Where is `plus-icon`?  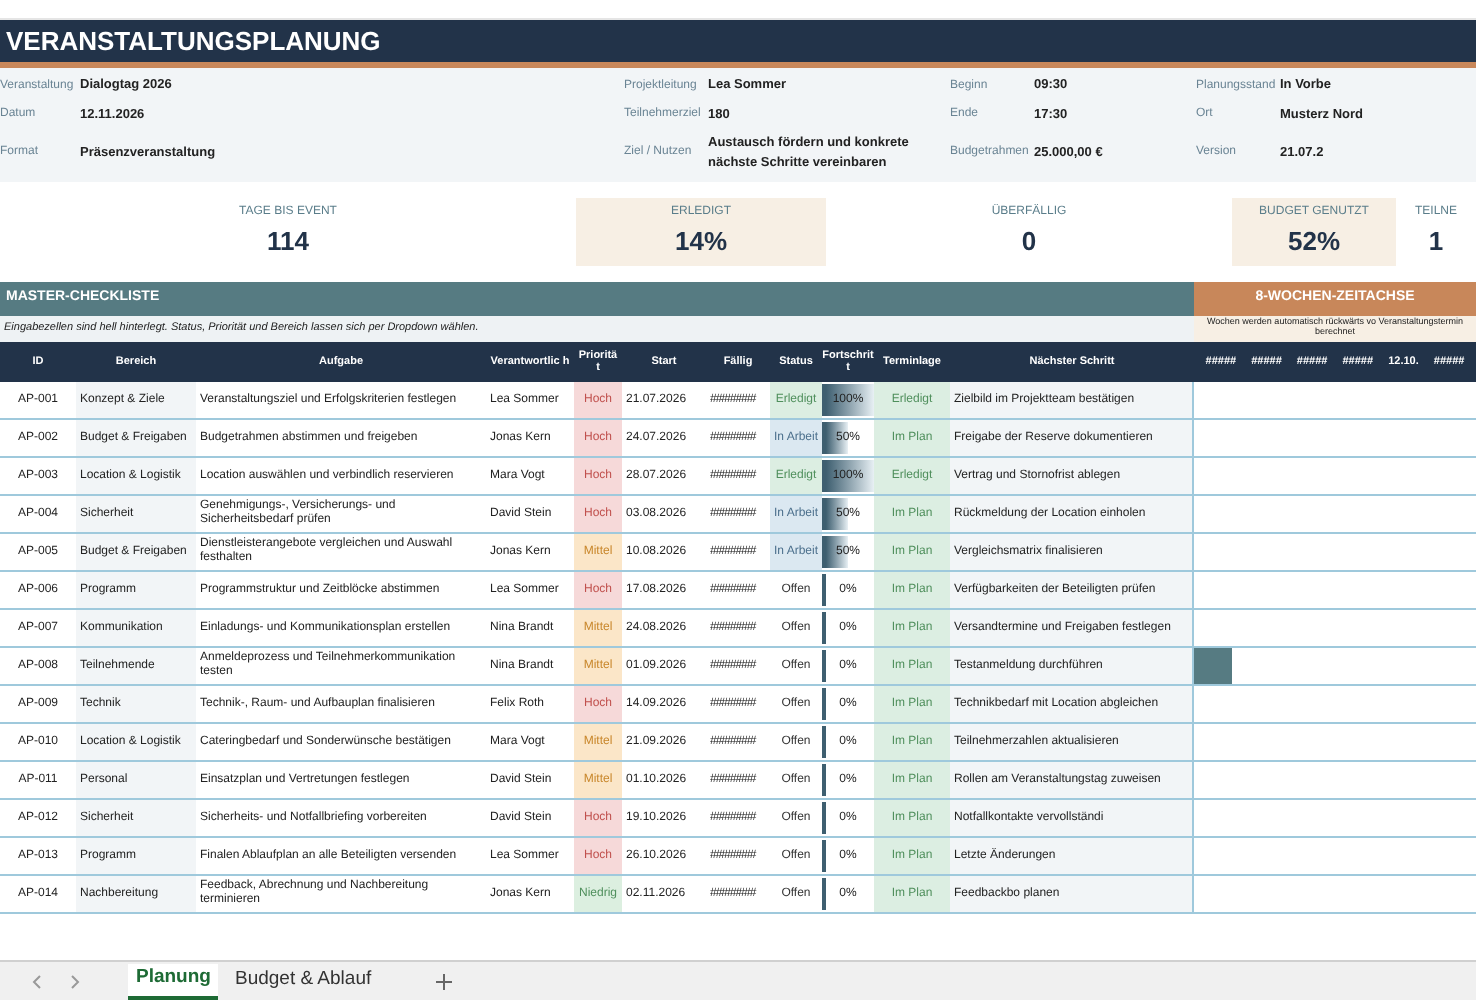
plus-icon is located at coordinates (443, 981).